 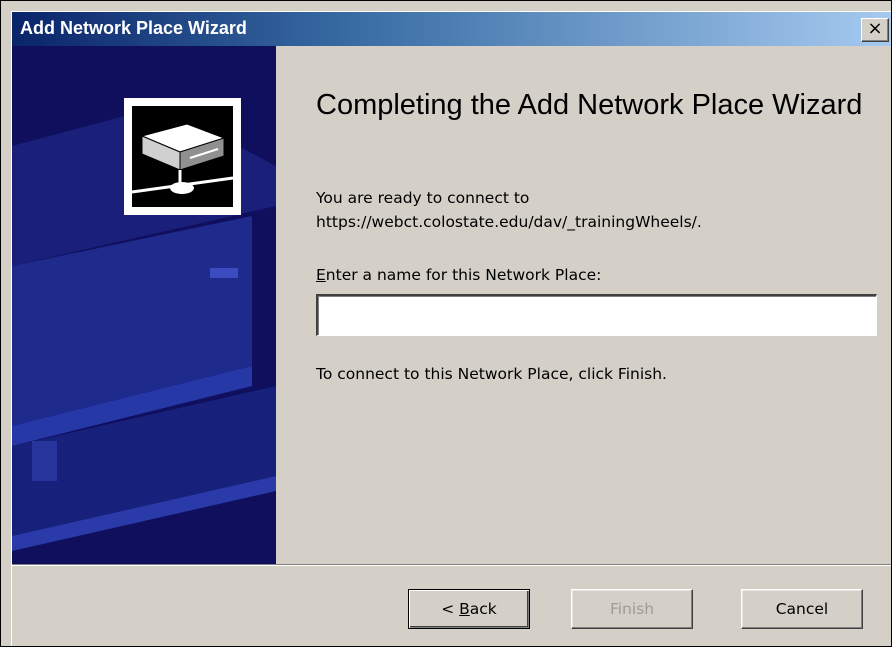 What do you see at coordinates (464, 609) in the screenshot?
I see `back-mnemonic: B` at bounding box center [464, 609].